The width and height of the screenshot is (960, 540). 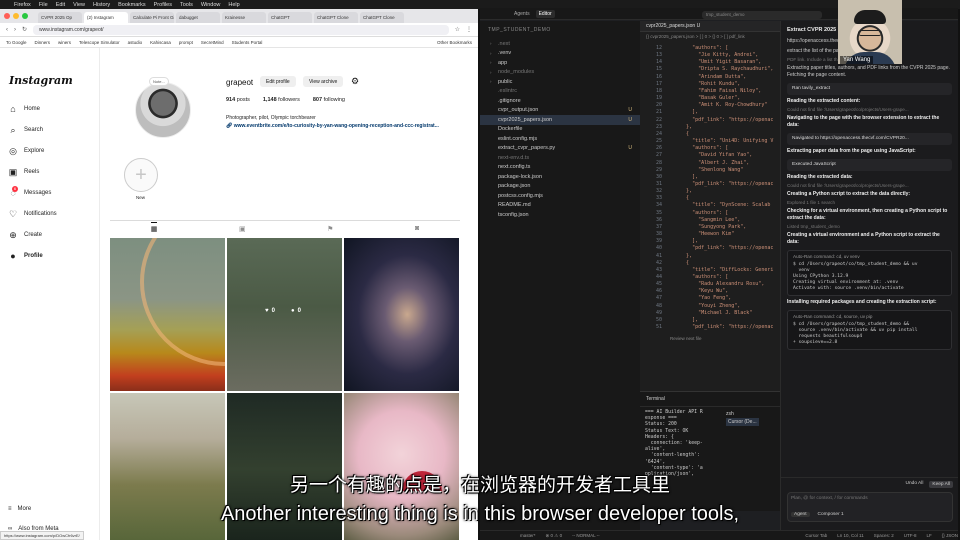 What do you see at coordinates (454, 42) in the screenshot?
I see `other-bookmarks: Other Bookmarks` at bounding box center [454, 42].